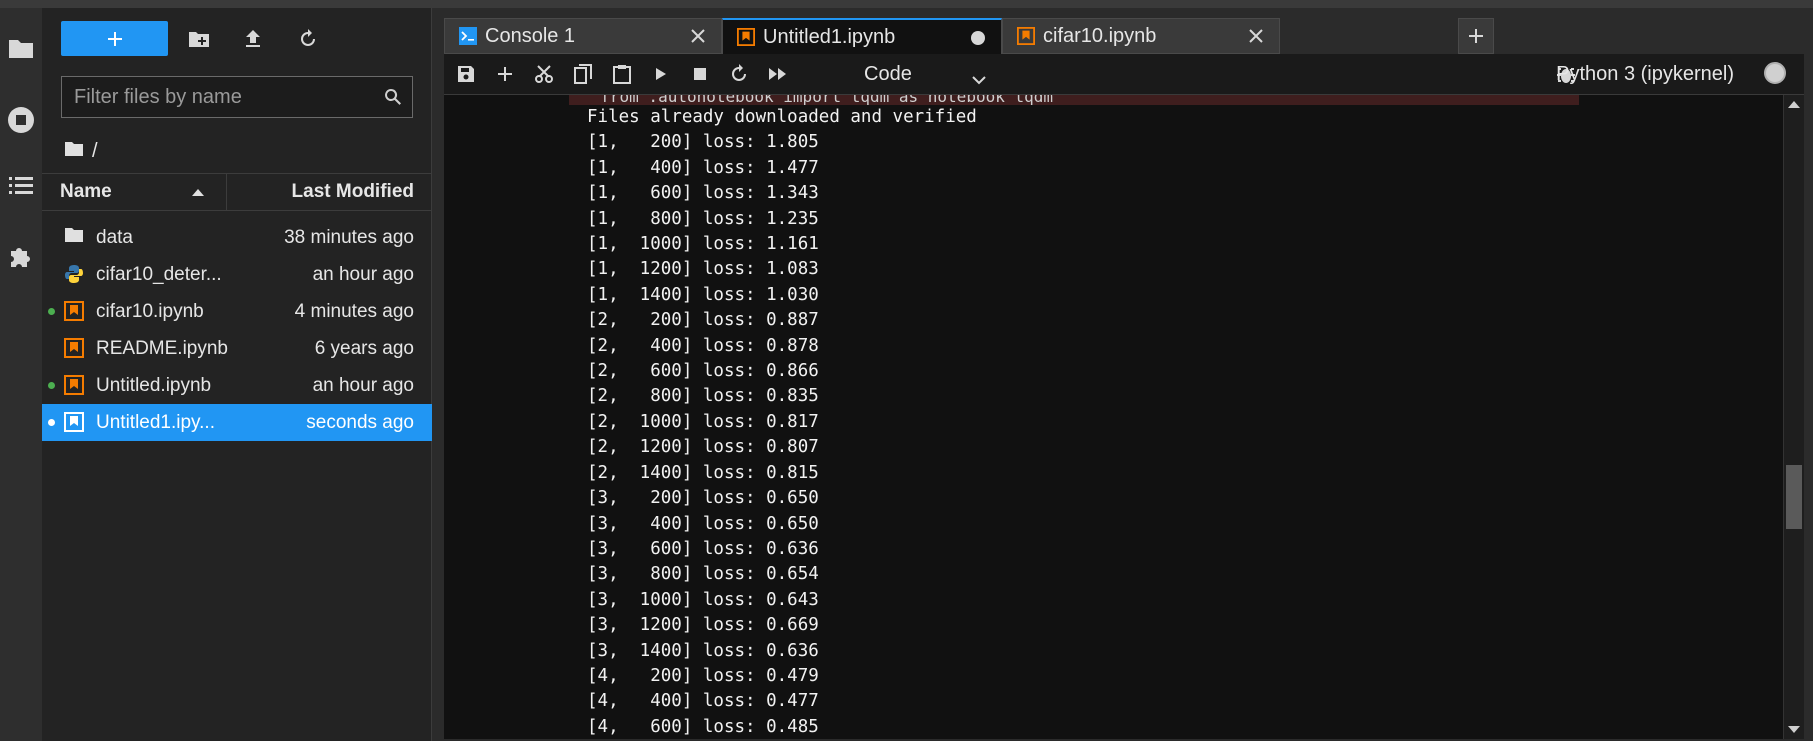 The height and width of the screenshot is (741, 1813). What do you see at coordinates (199, 38) in the screenshot?
I see `new-folder-icon` at bounding box center [199, 38].